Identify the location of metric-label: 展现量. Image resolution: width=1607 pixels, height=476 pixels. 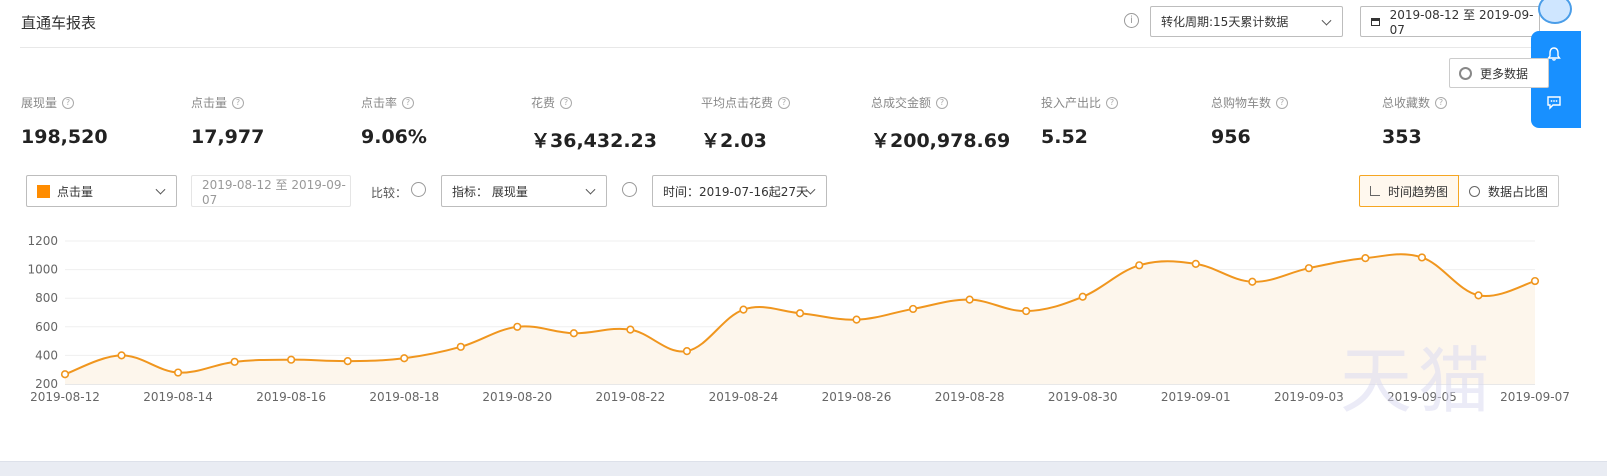
(39, 103).